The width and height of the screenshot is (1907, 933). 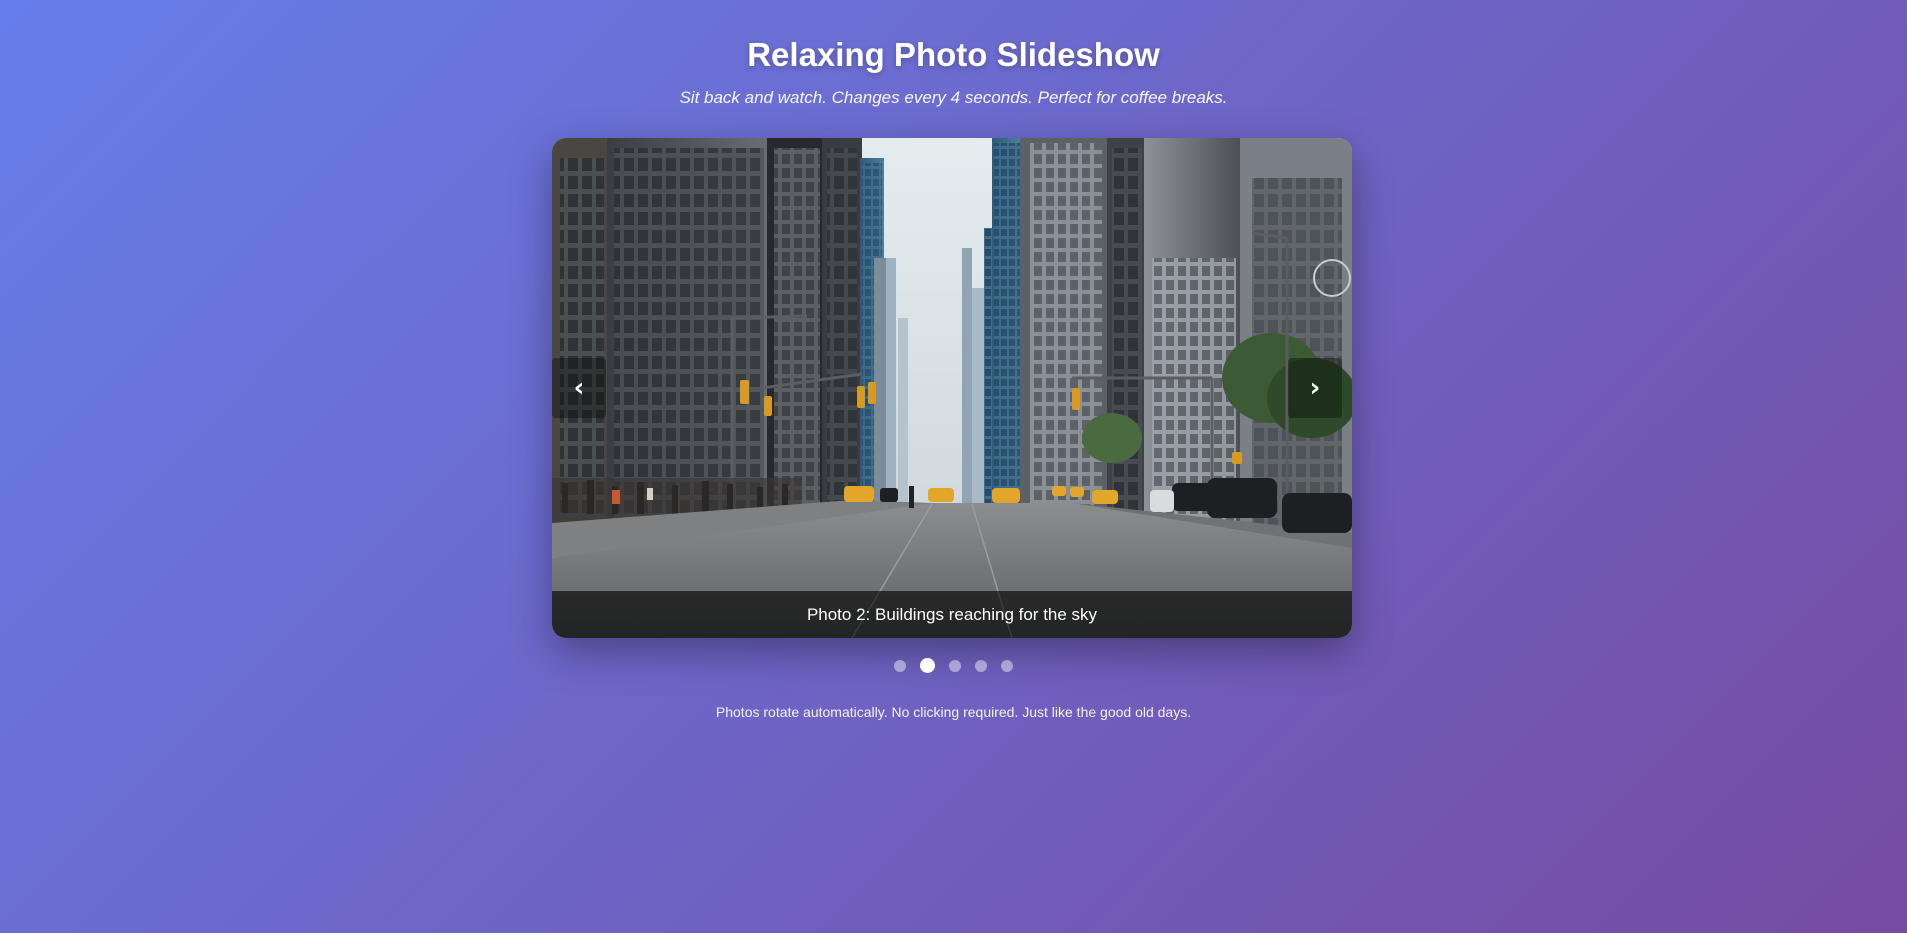 I want to click on slide-indicator-dots, so click(x=953, y=665).